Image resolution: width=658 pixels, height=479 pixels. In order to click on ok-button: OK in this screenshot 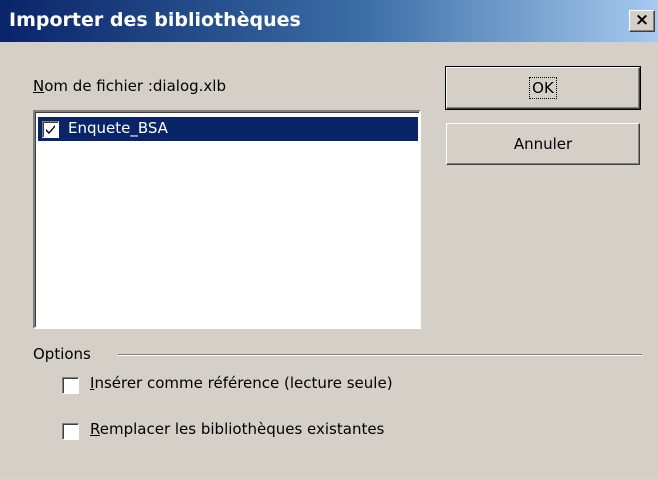, I will do `click(543, 88)`.